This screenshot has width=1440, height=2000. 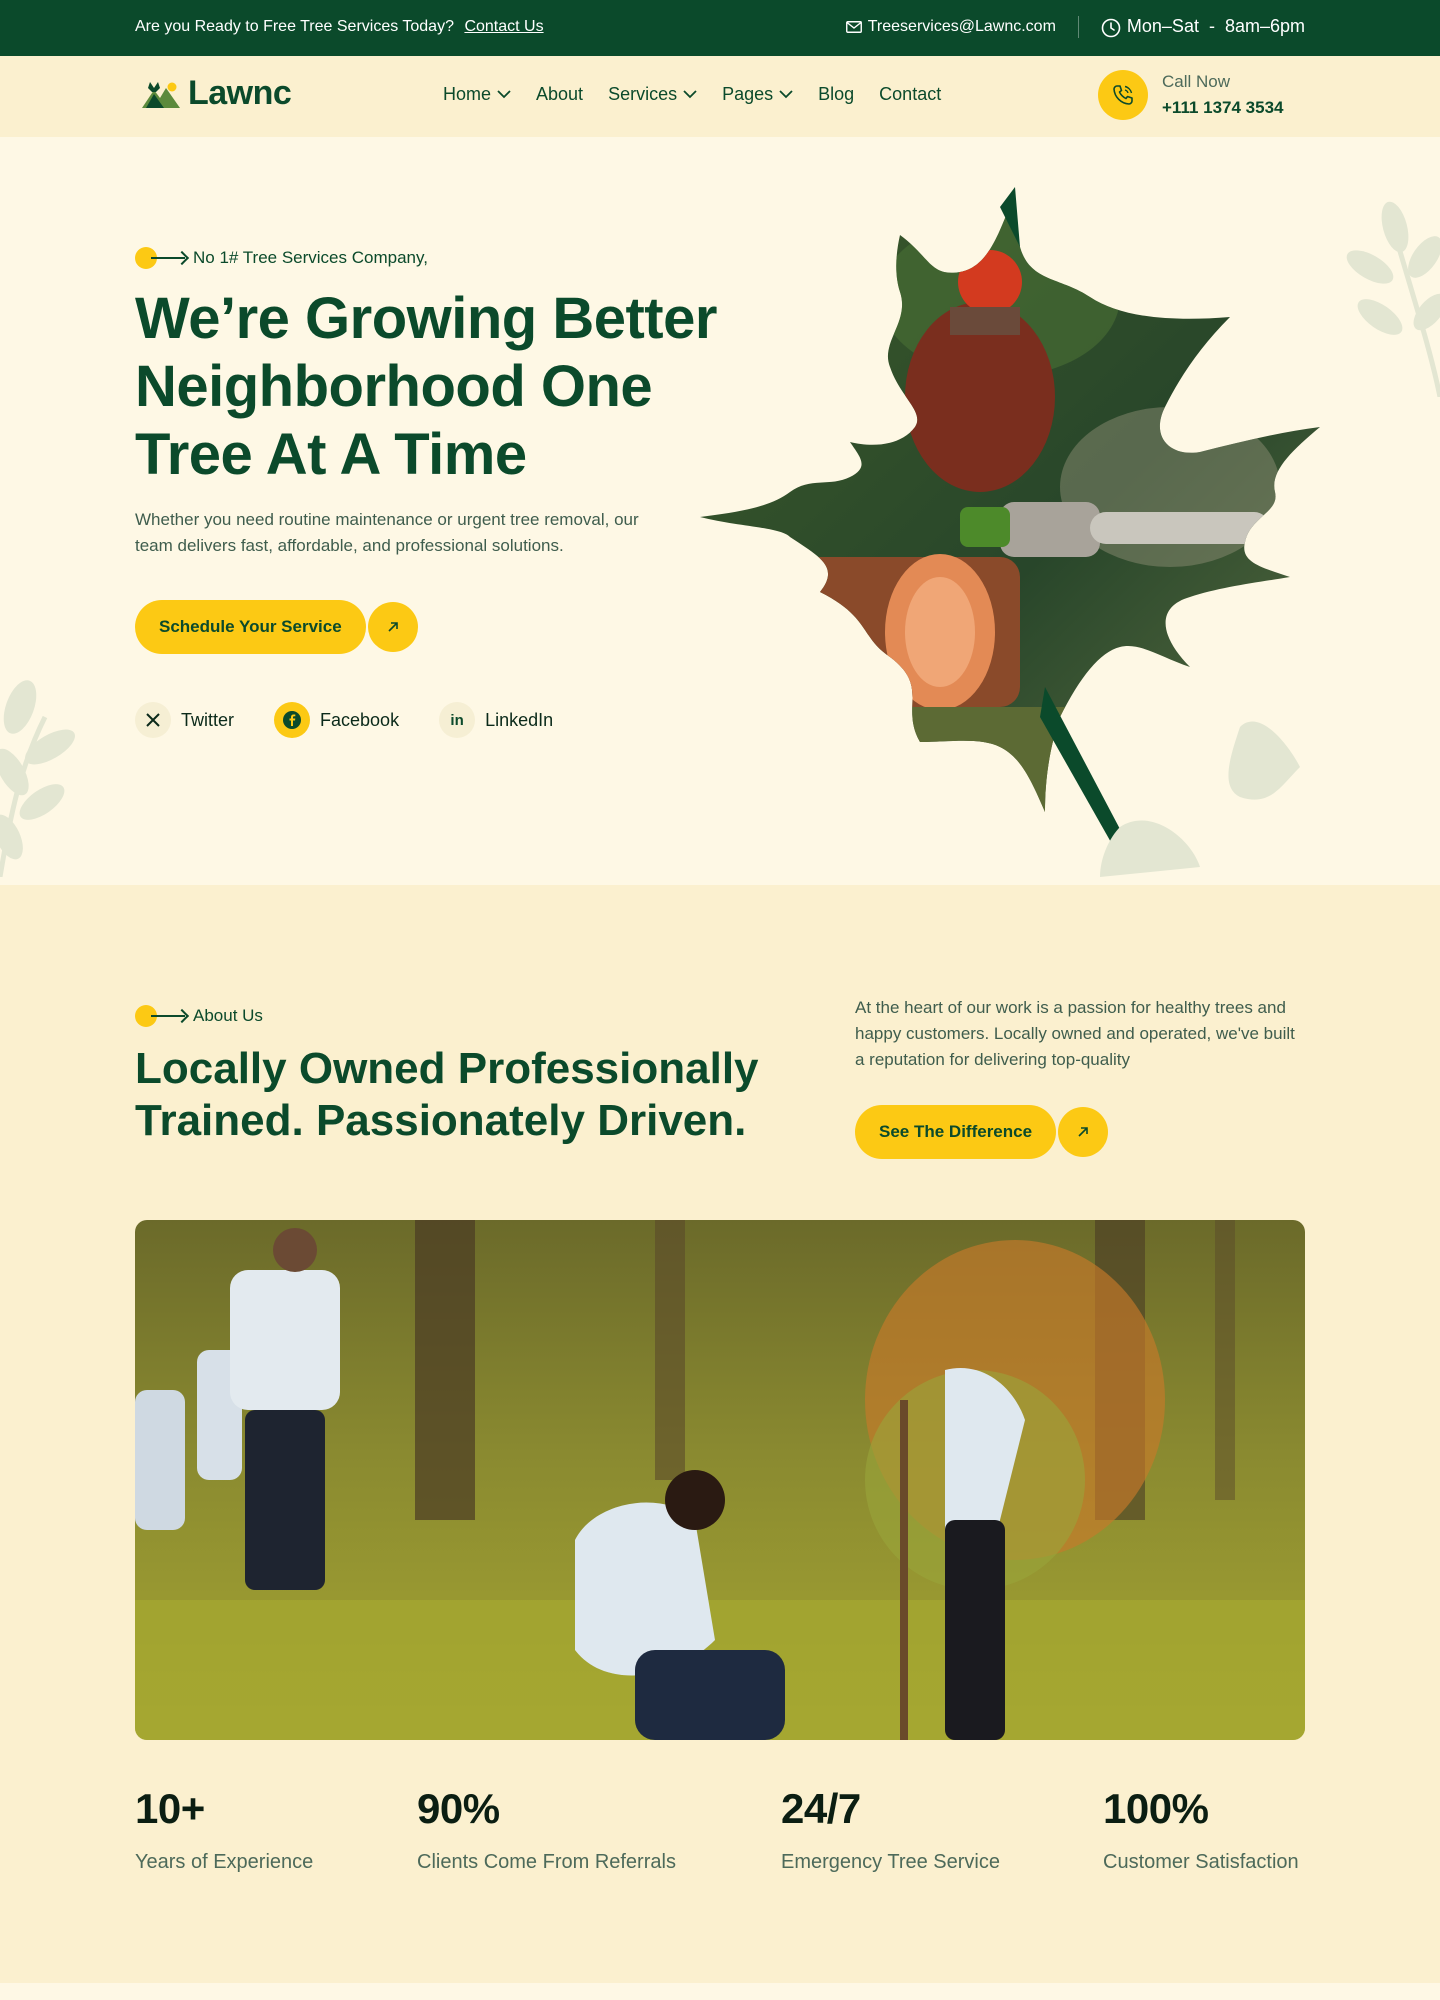 I want to click on phone-icon, so click(x=1123, y=95).